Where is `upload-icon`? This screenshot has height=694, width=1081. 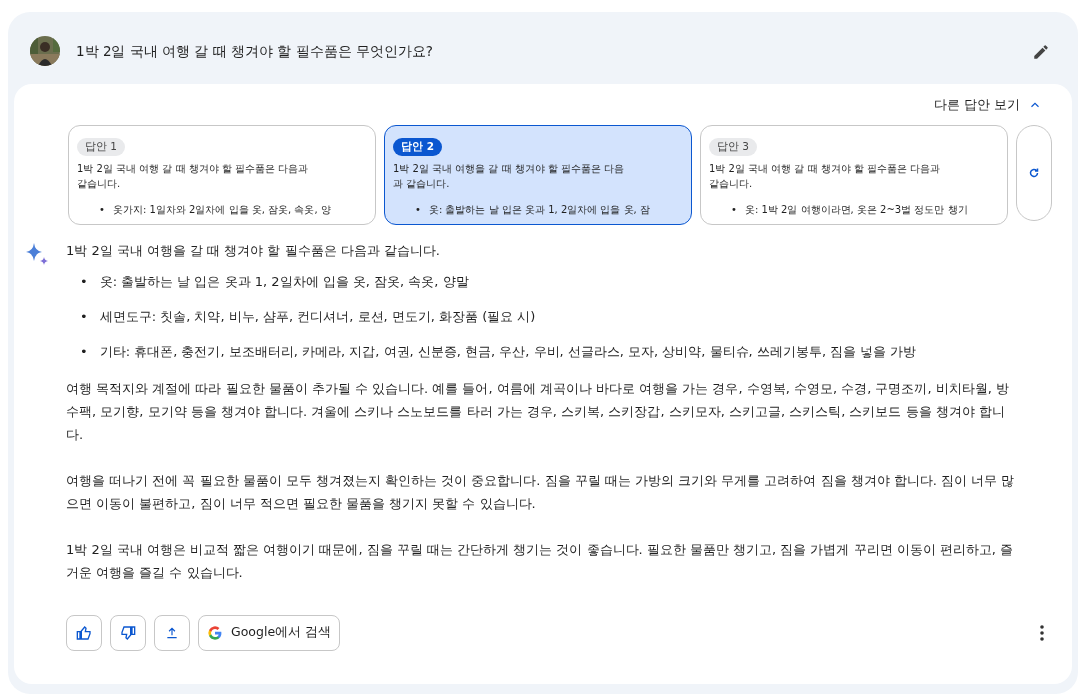 upload-icon is located at coordinates (172, 632).